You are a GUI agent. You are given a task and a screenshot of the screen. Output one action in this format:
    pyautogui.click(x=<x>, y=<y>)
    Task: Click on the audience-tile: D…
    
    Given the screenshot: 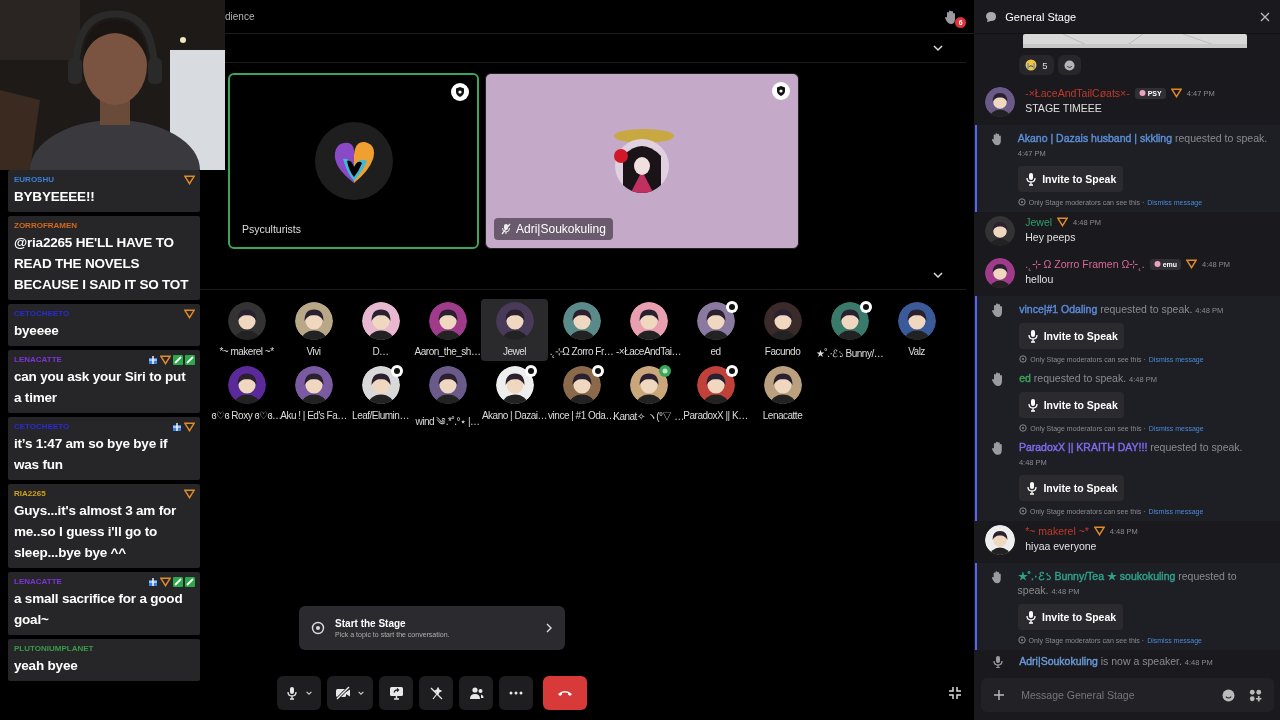 What is the action you would take?
    pyautogui.click(x=380, y=330)
    